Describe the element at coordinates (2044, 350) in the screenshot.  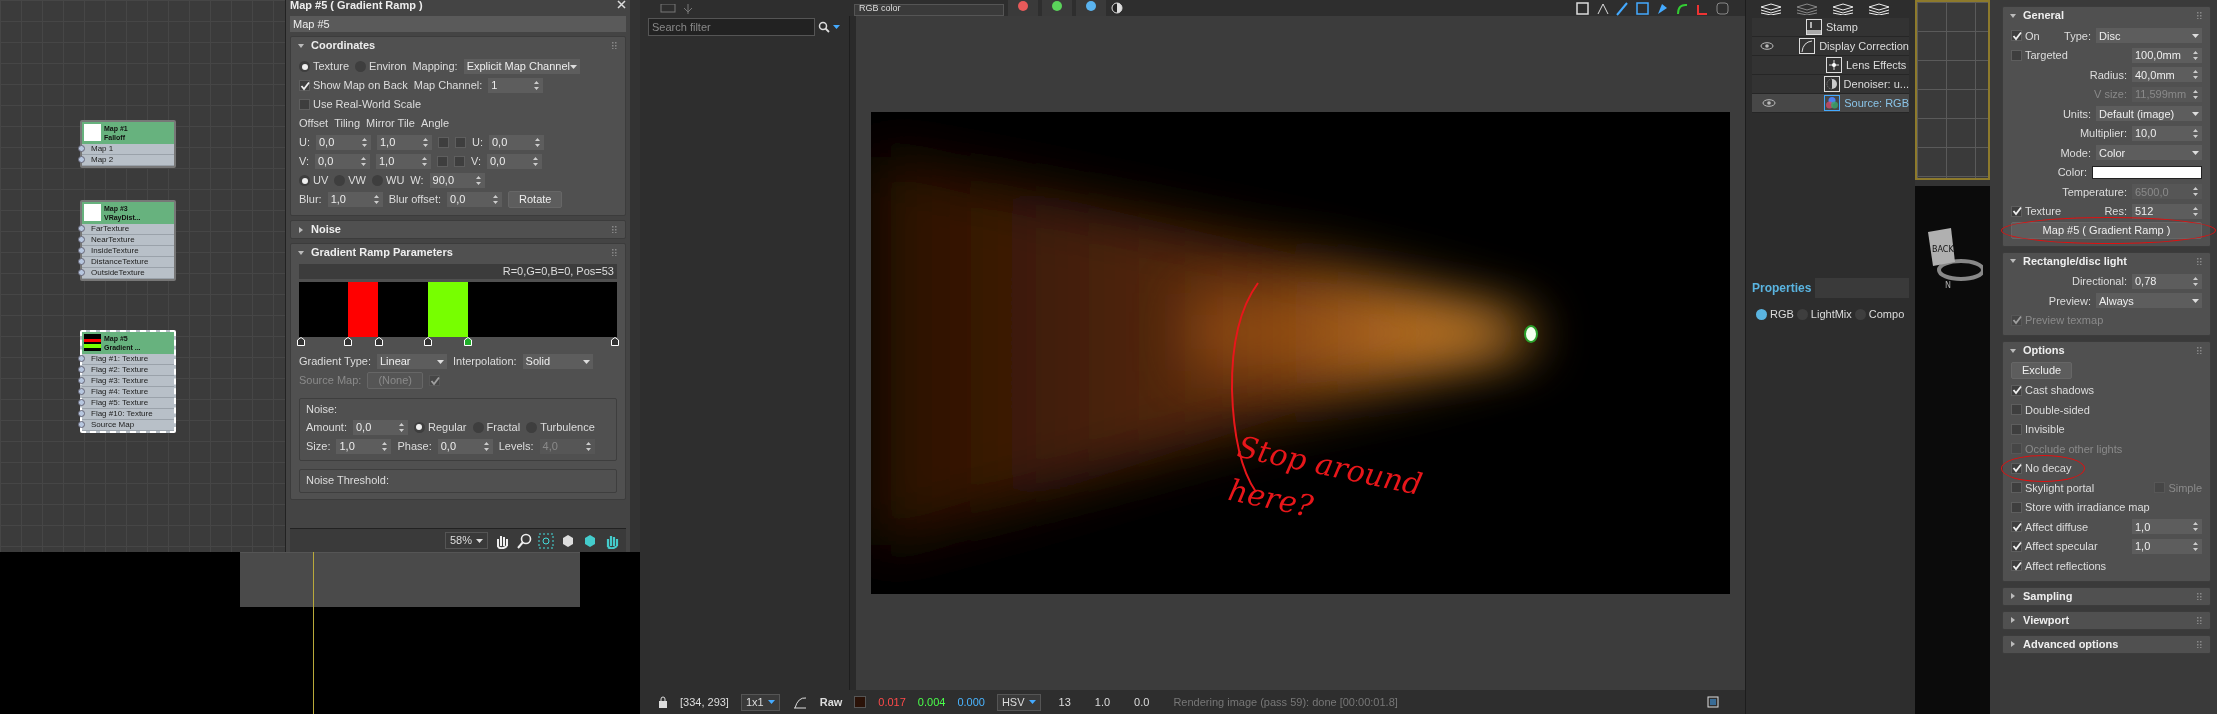
I see `rollout-title: Options` at that location.